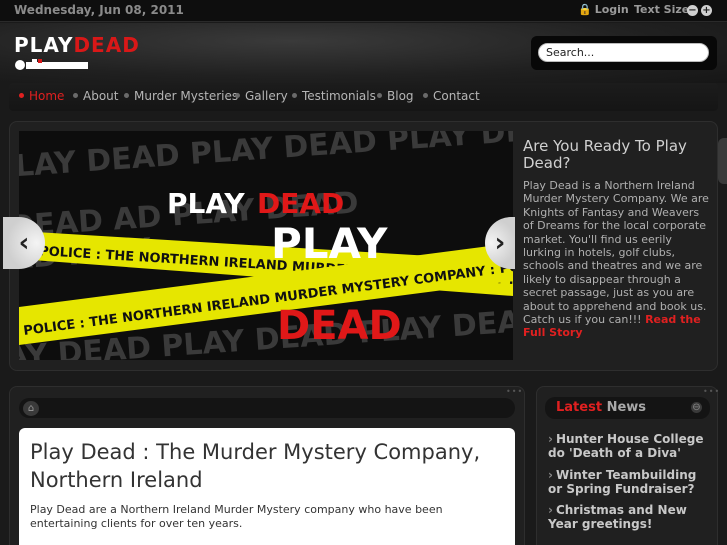 The width and height of the screenshot is (727, 545). What do you see at coordinates (395, 96) in the screenshot?
I see `nav-item-blog: Blog` at bounding box center [395, 96].